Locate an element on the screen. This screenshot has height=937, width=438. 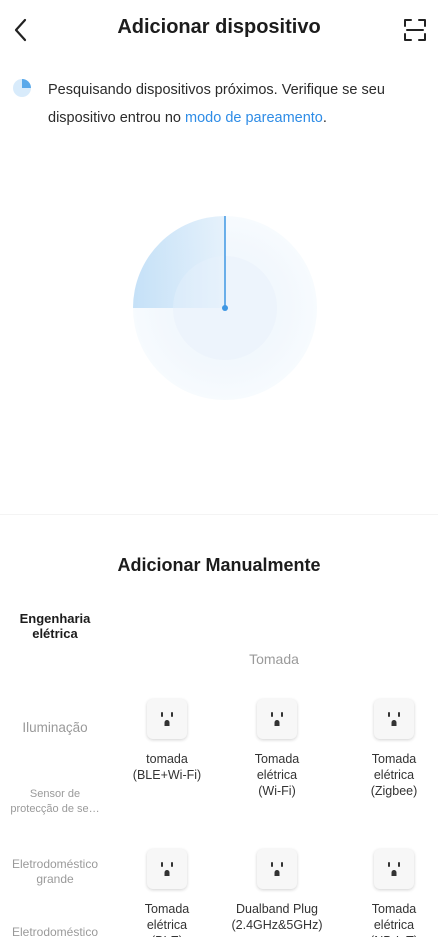
device-smart-plug-ble-wifi: tomada (BLE+Wi-Fi) is located at coordinates (167, 741).